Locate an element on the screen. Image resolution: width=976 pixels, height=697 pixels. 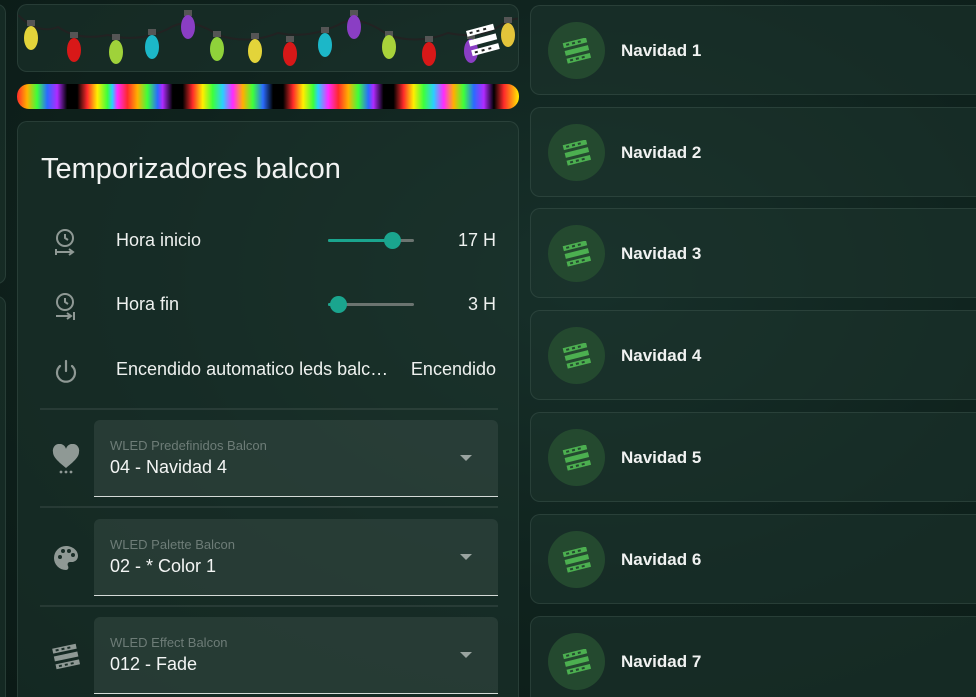
effect-select-row: WLED Effect Balcon 012 - Fade is located at coordinates (268, 657).